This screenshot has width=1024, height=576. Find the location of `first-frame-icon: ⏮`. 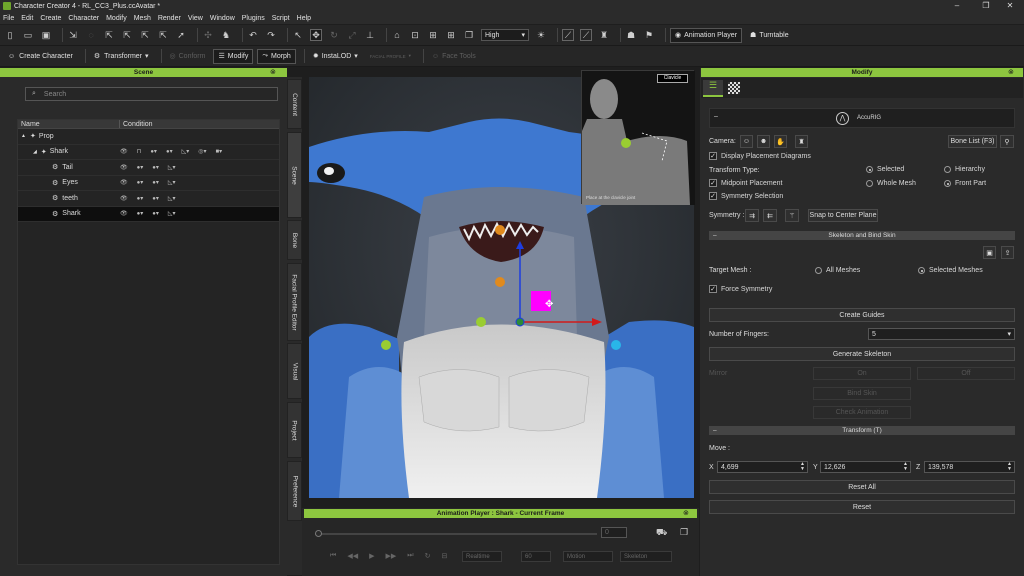

first-frame-icon: ⏮ is located at coordinates (333, 556).